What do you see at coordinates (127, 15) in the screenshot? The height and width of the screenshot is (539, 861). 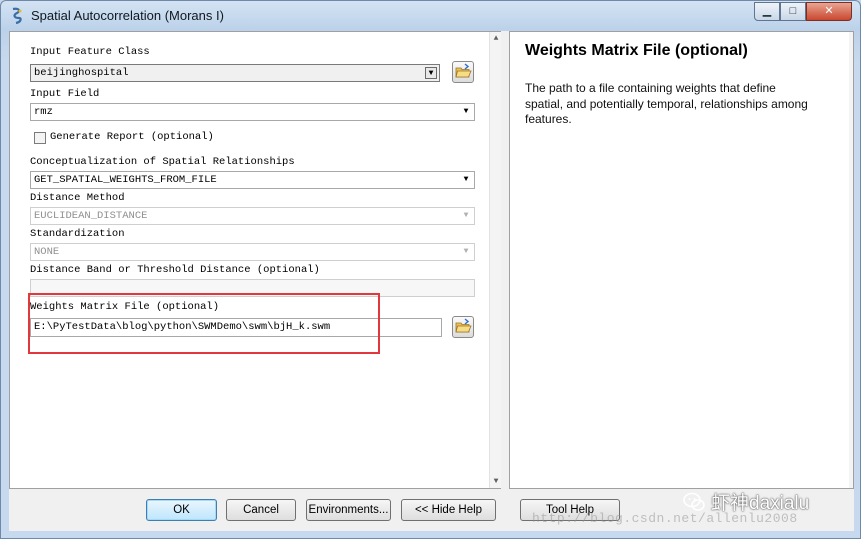 I see `window-title: Spatial Autocorrelation (Morans I)` at bounding box center [127, 15].